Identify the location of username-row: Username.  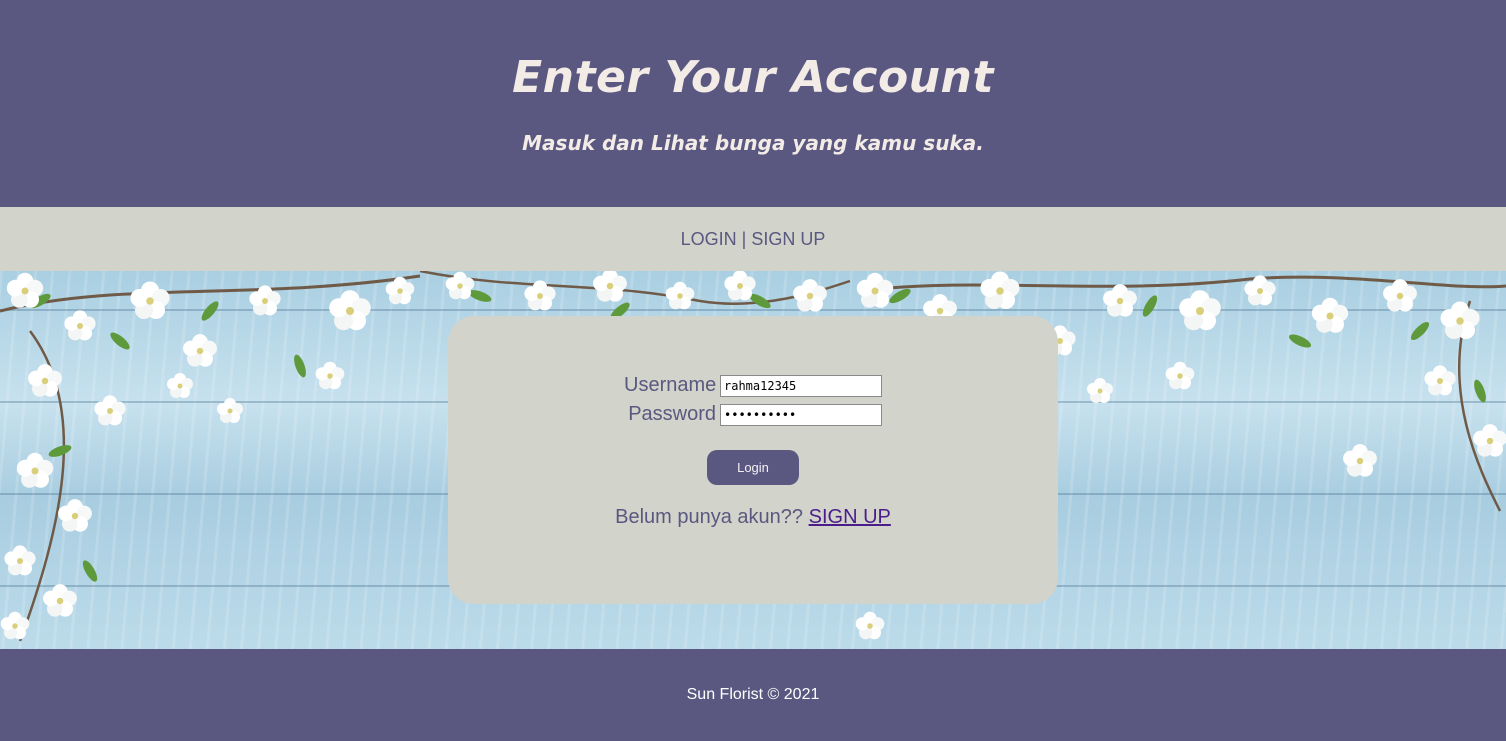
(753, 385).